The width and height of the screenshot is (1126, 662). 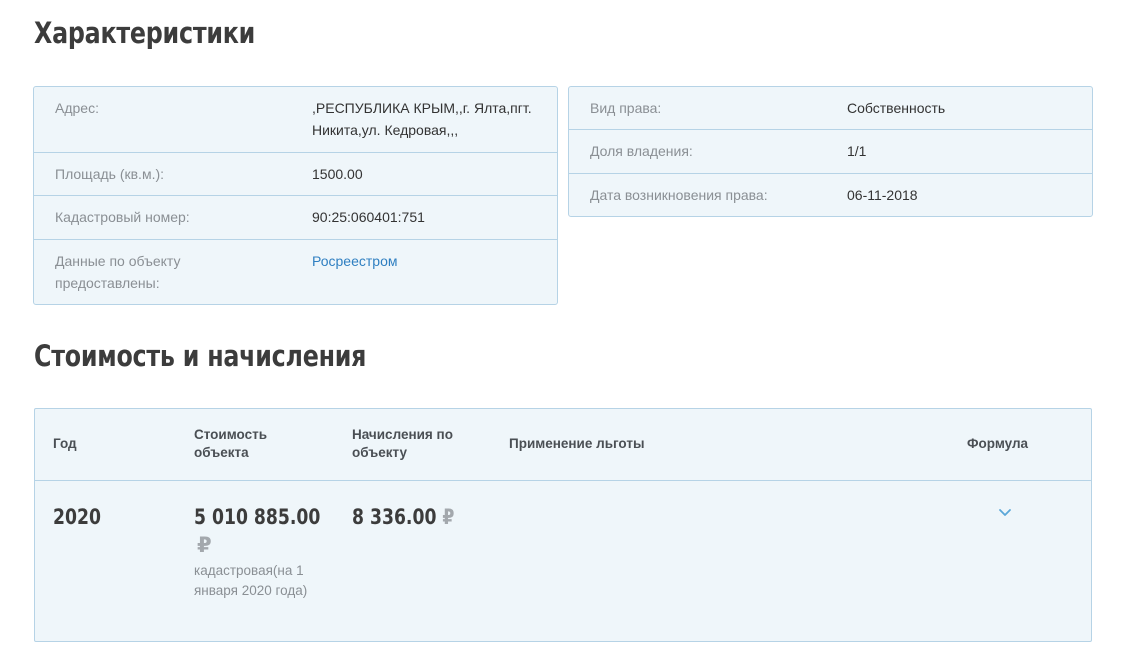 I want to click on row-right-date: Дата возникновения права: 06-11-2018, so click(x=830, y=195).